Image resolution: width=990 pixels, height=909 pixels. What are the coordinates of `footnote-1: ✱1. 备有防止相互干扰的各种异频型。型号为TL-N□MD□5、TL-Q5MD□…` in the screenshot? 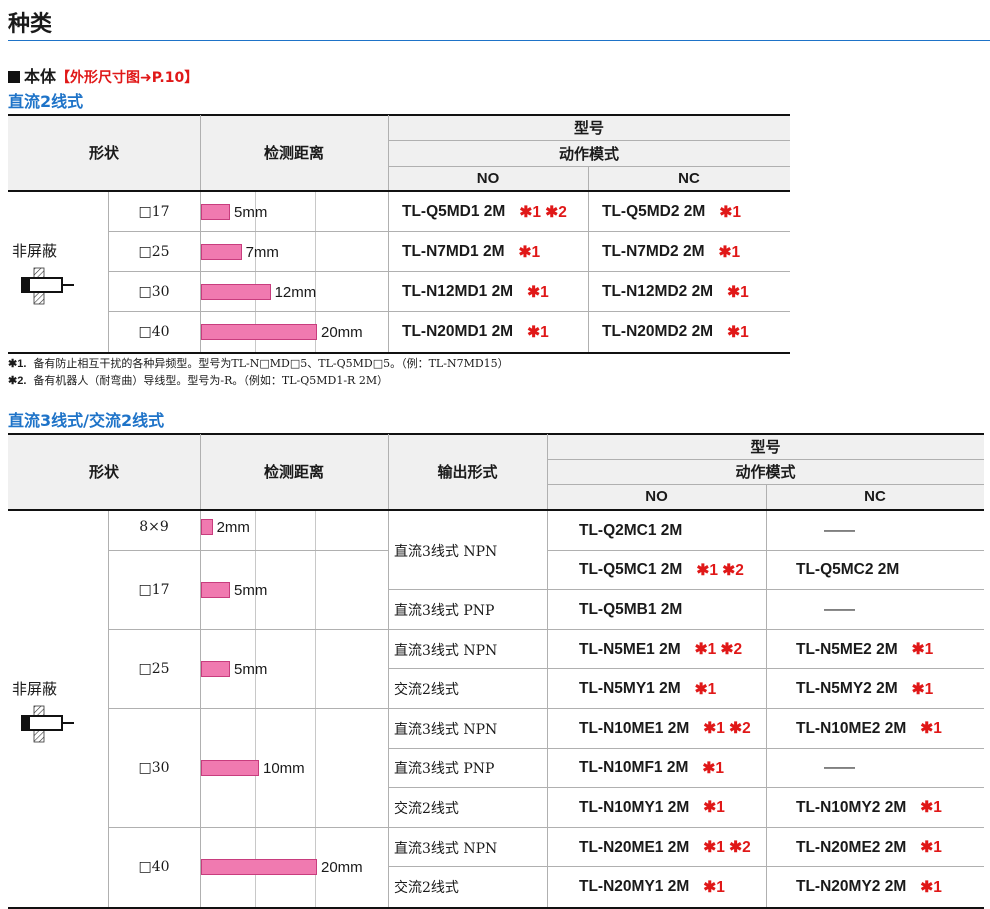 It's located at (258, 363).